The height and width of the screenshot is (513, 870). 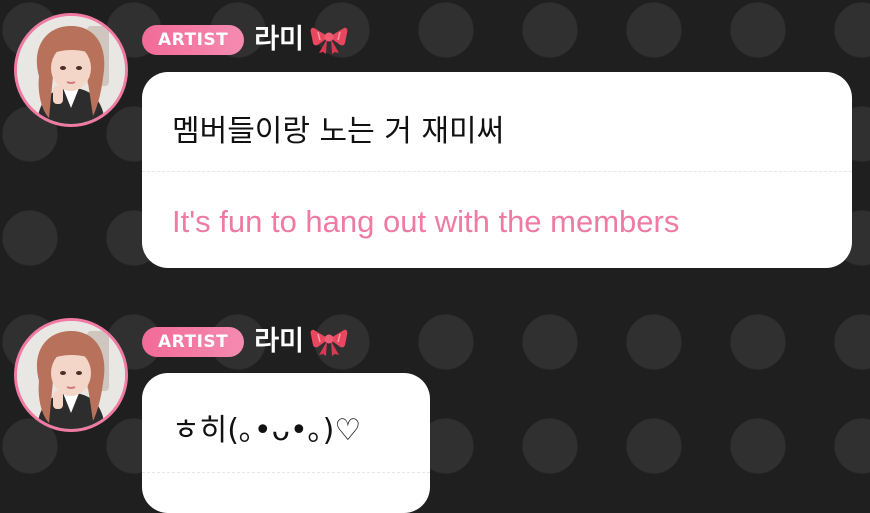 I want to click on translation-text: It's fun to hang out with the members, so click(x=426, y=221).